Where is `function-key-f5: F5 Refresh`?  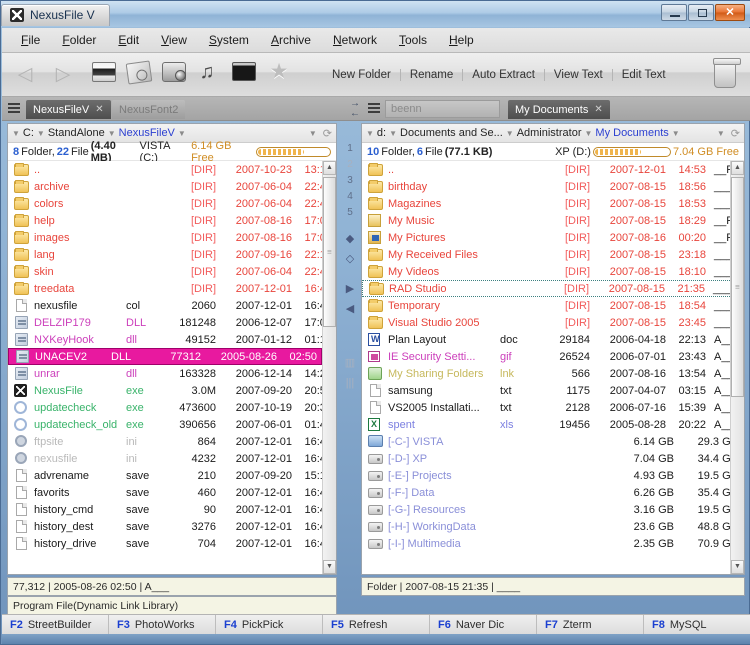 function-key-f5: F5 Refresh is located at coordinates (376, 624).